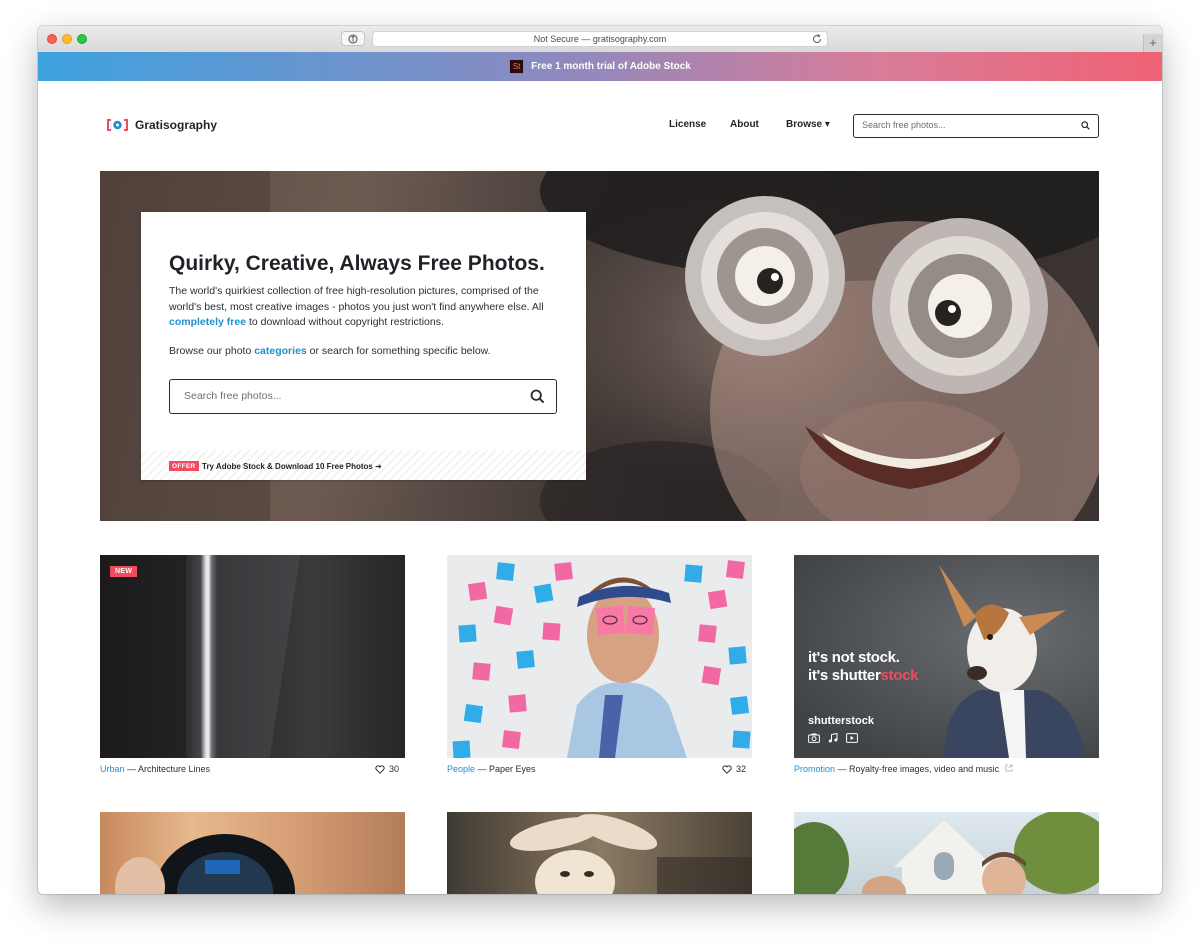  What do you see at coordinates (117, 125) in the screenshot?
I see `gratisography-logo-icon` at bounding box center [117, 125].